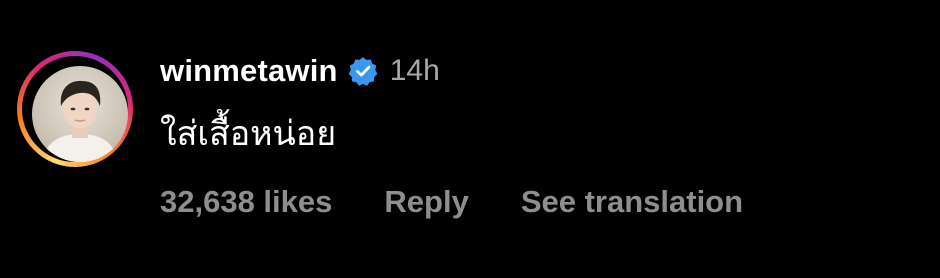 The width and height of the screenshot is (940, 278). What do you see at coordinates (426, 202) in the screenshot?
I see `reply-button: Reply` at bounding box center [426, 202].